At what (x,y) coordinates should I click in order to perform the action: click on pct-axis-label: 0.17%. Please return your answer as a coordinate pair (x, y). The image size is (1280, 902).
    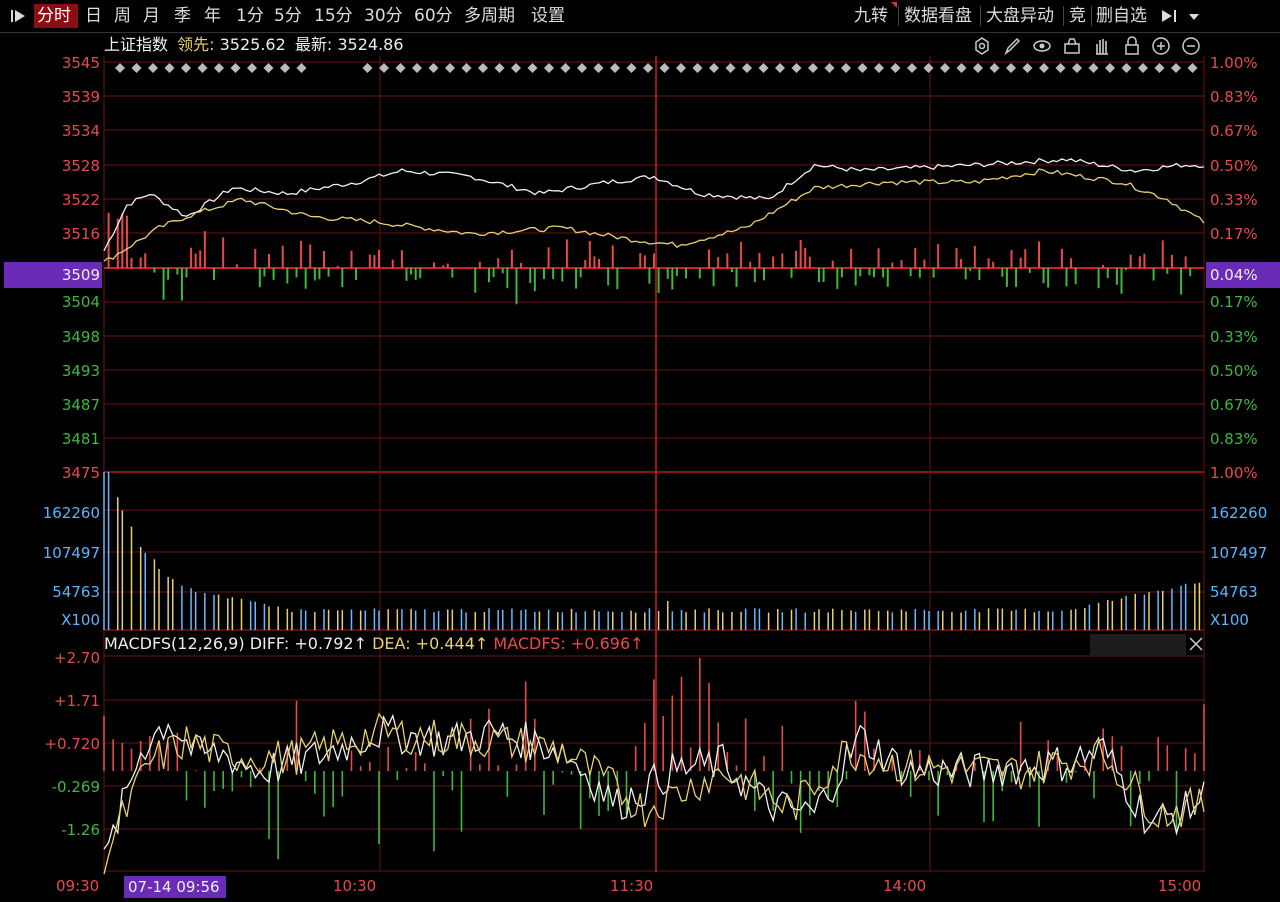
    Looking at the image, I should click on (1234, 234).